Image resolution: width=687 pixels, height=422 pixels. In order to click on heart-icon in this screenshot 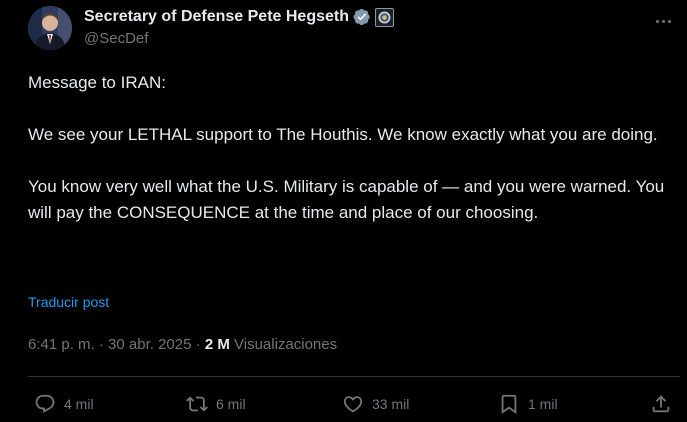, I will do `click(353, 404)`.